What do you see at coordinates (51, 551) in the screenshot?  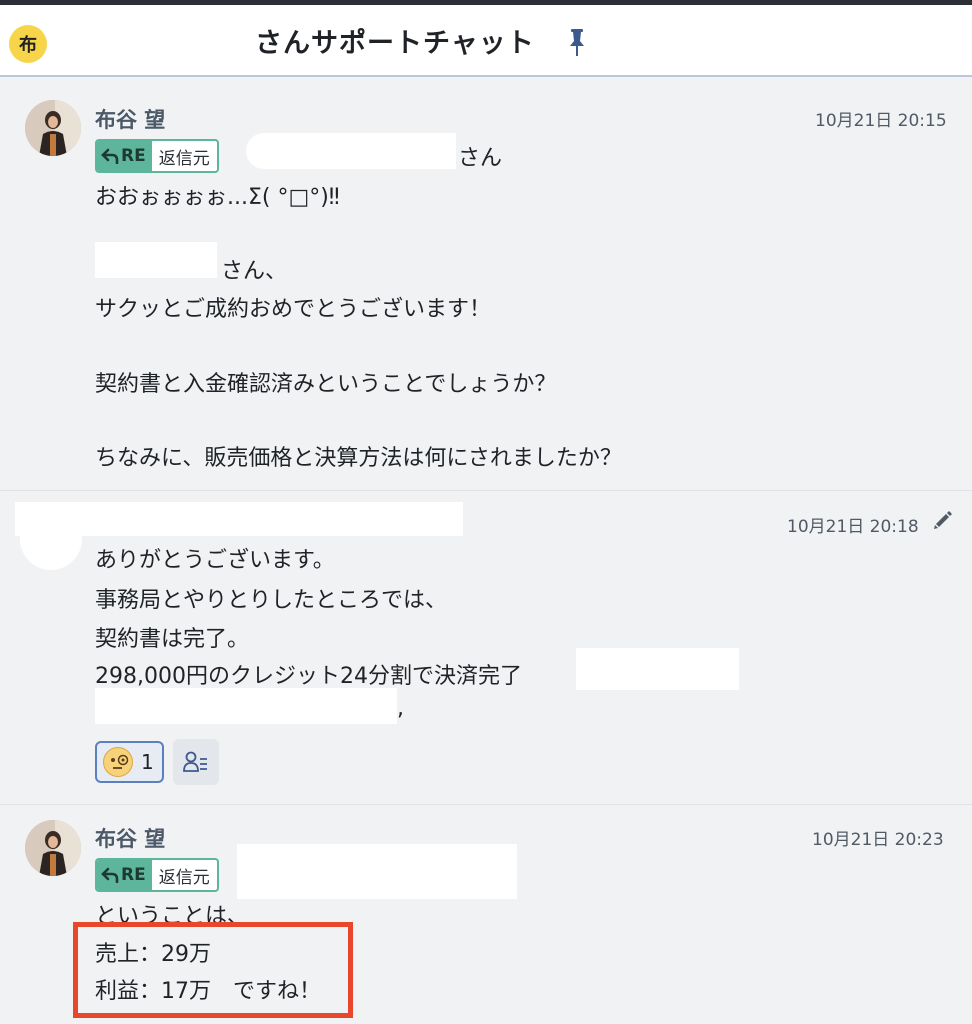 I see `redacted-avatar` at bounding box center [51, 551].